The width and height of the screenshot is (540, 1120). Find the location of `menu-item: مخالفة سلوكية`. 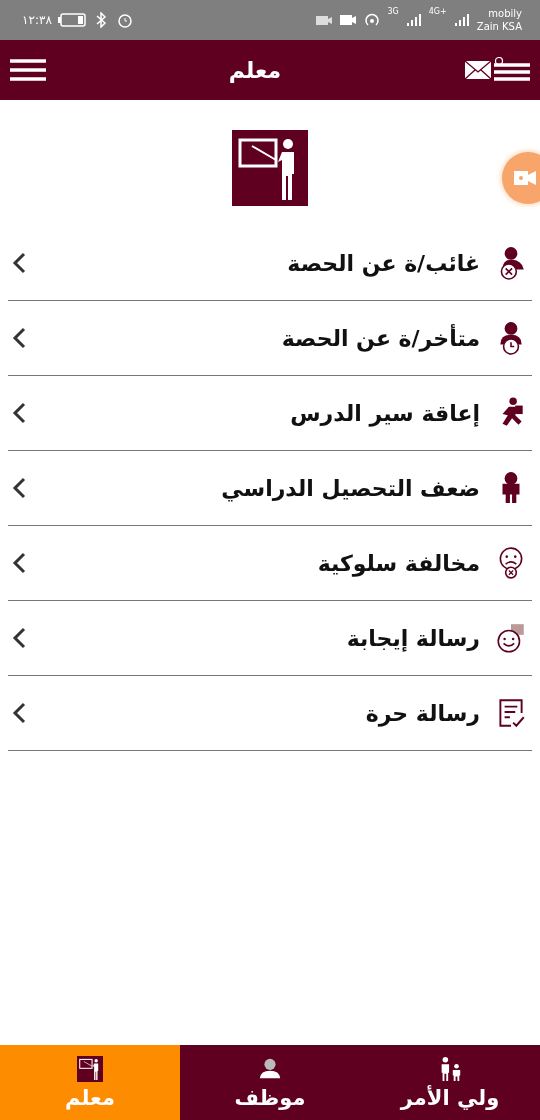

menu-item: مخالفة سلوكية is located at coordinates (270, 563).